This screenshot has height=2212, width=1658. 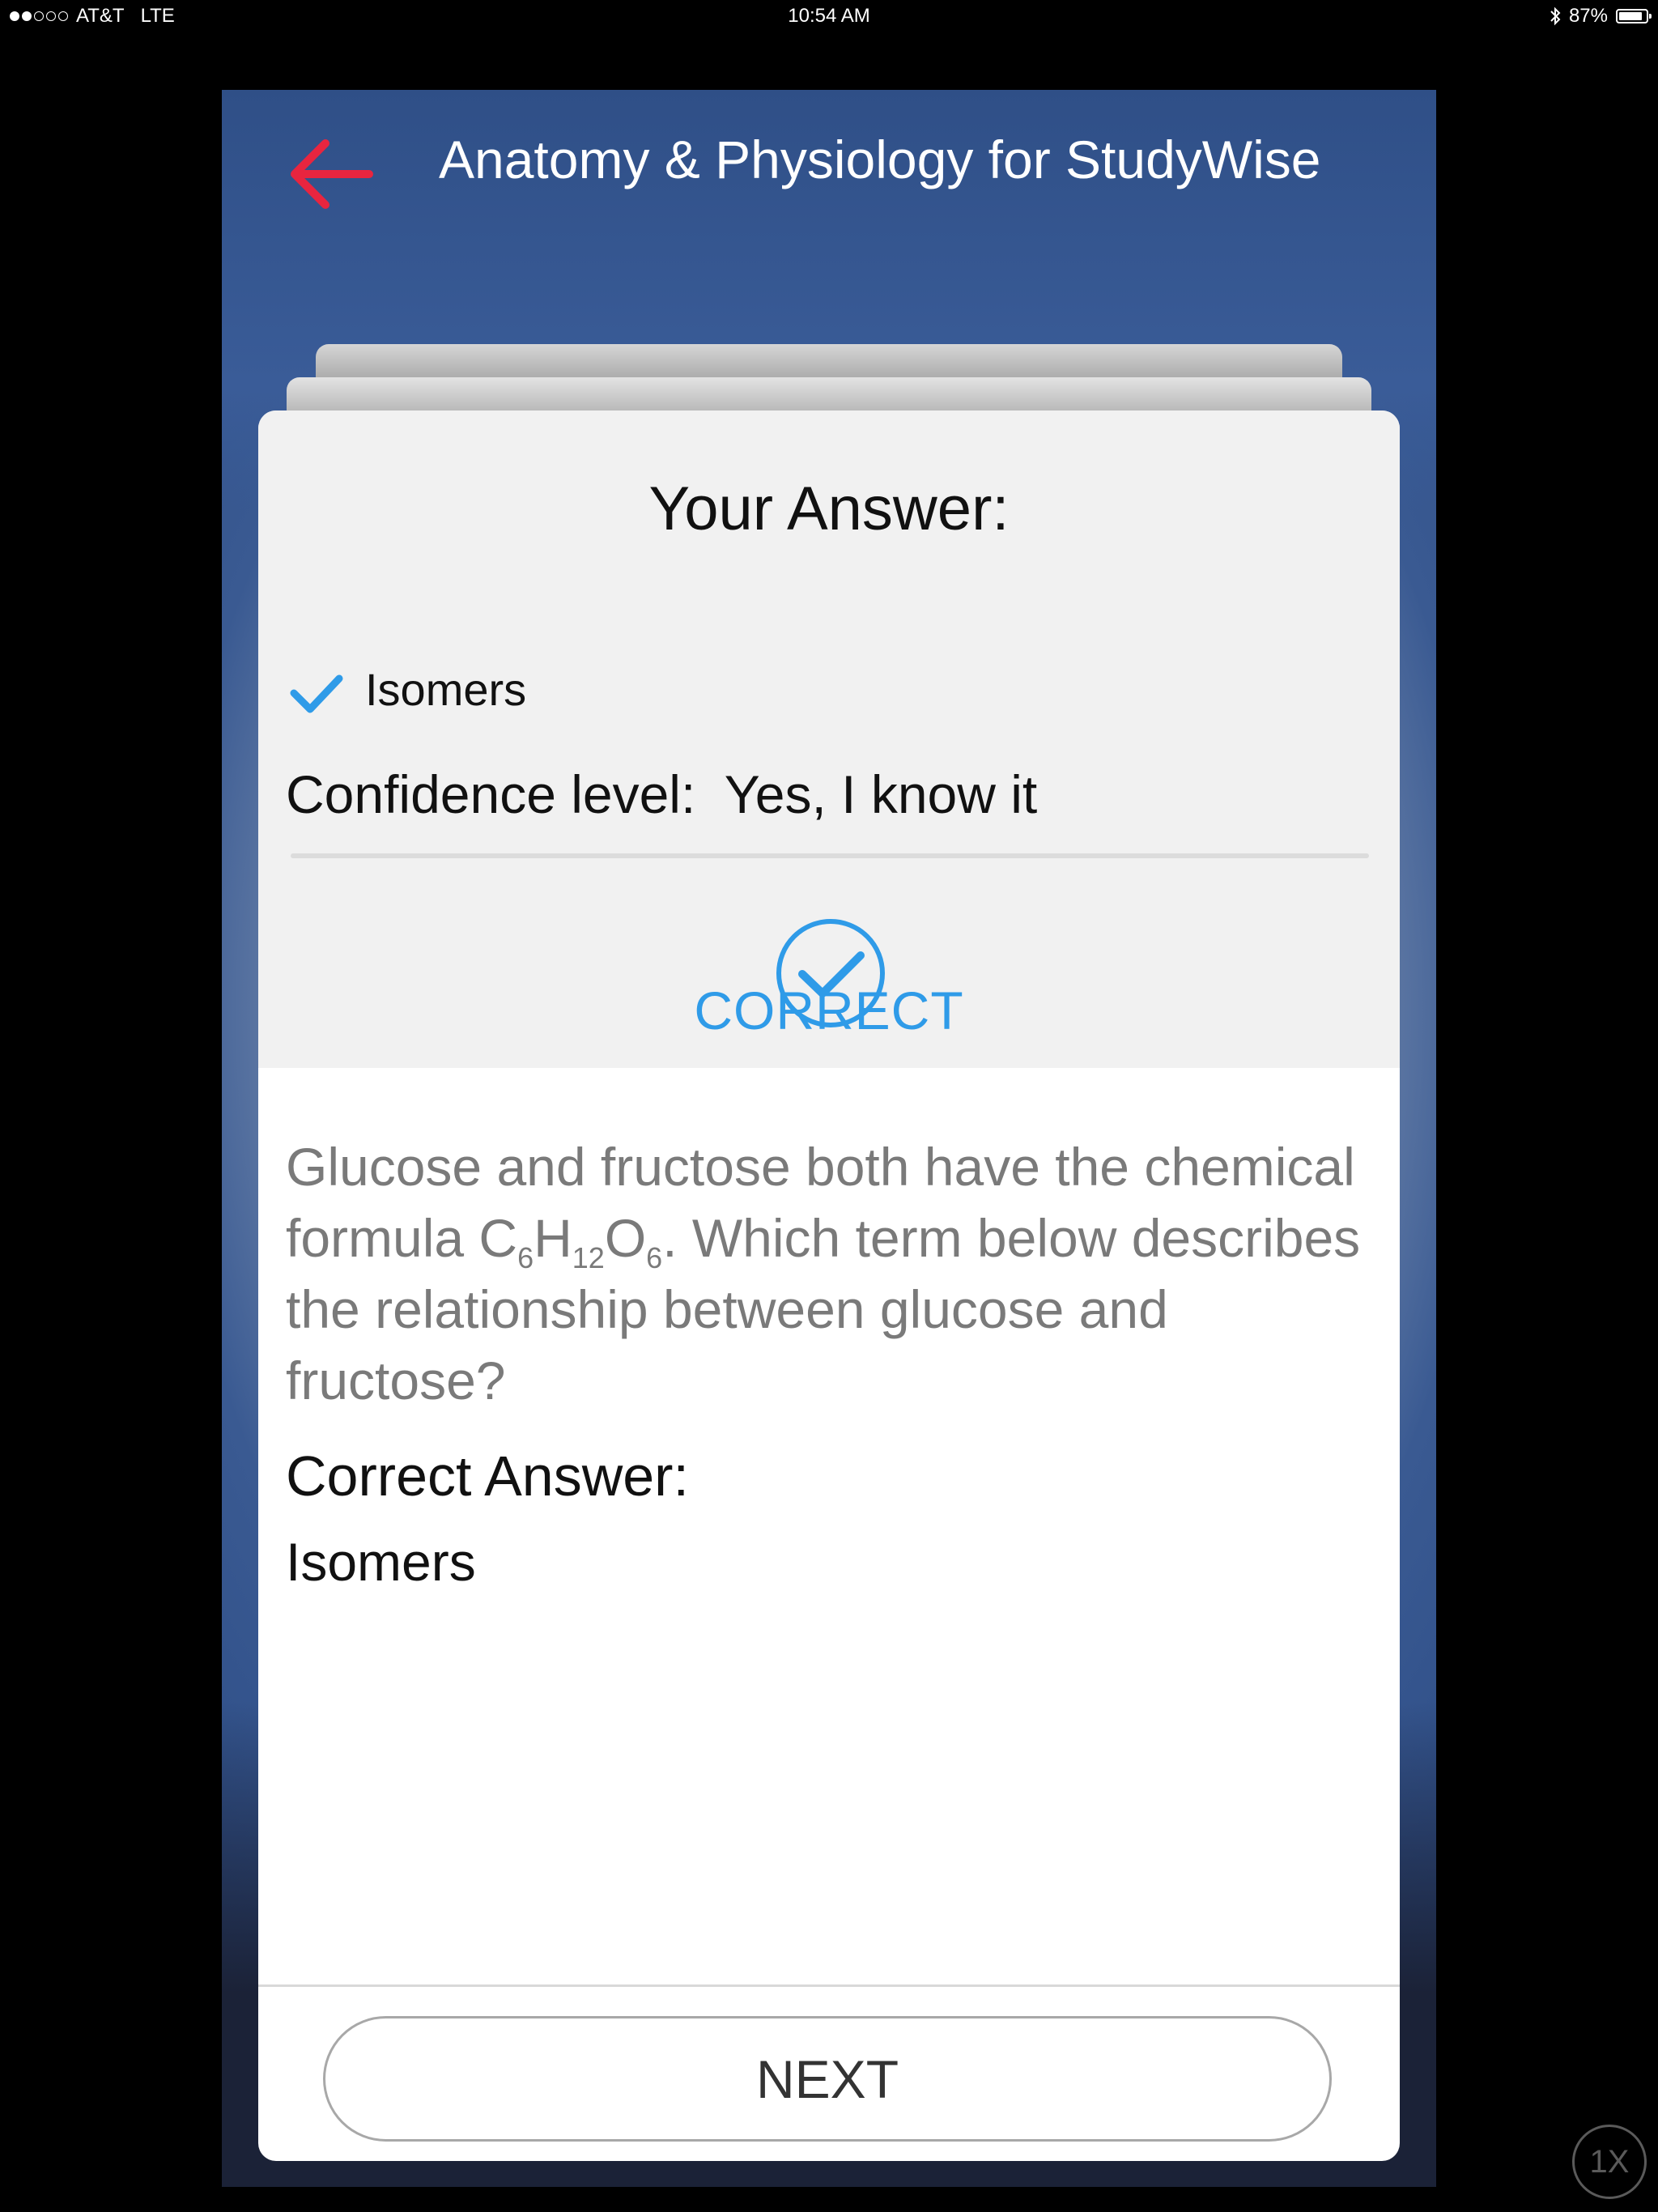 I want to click on status-time: 10:54 AM, so click(x=829, y=16).